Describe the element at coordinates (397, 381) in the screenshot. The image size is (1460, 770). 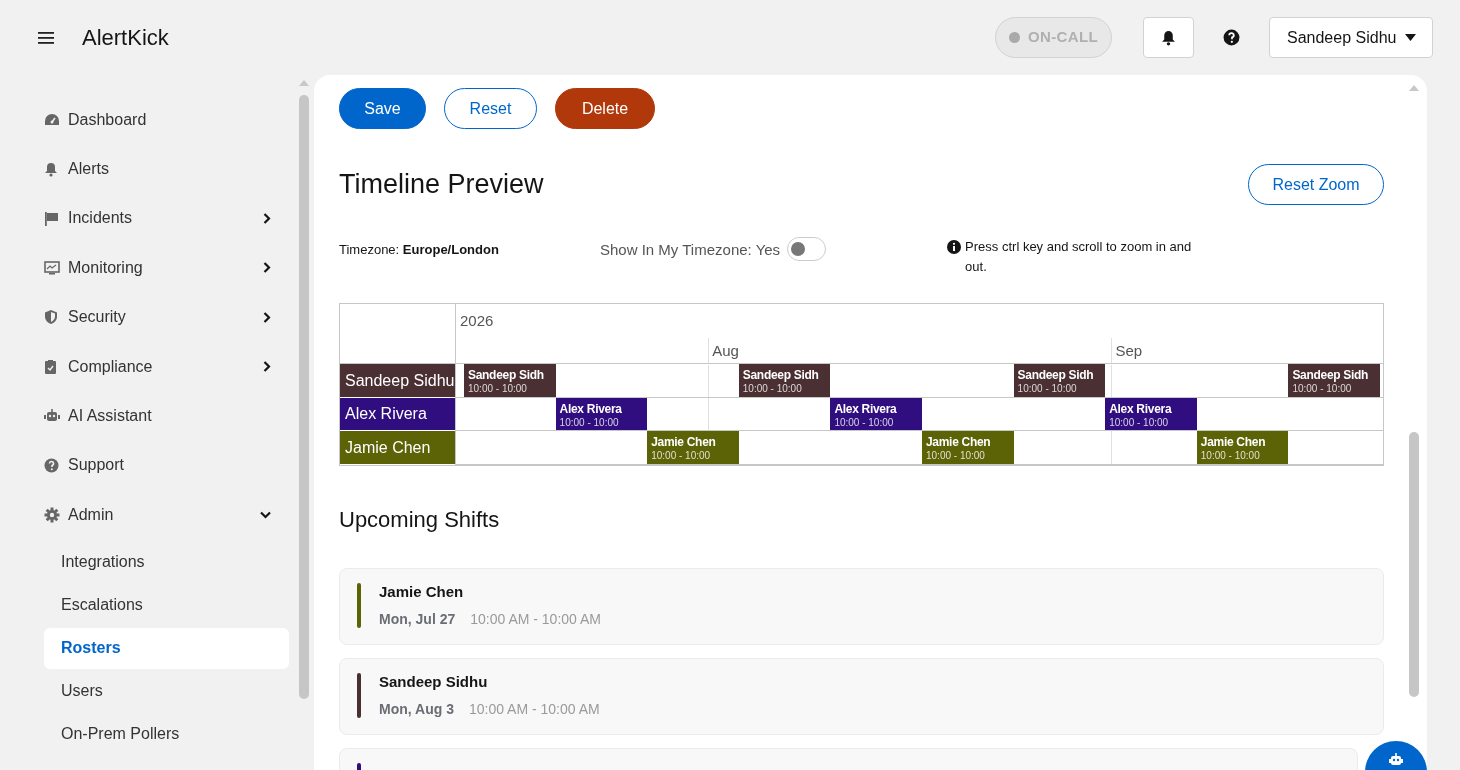
I see `lane-label: Sandeep Sidhu` at that location.